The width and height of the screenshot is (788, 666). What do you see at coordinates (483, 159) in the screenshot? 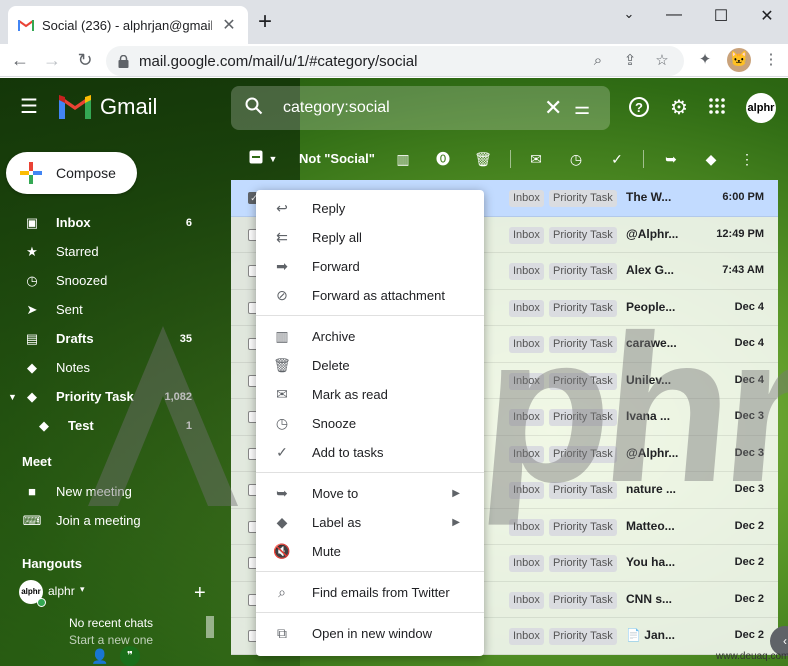
I see `delete-trash-icon: 🗑` at bounding box center [483, 159].